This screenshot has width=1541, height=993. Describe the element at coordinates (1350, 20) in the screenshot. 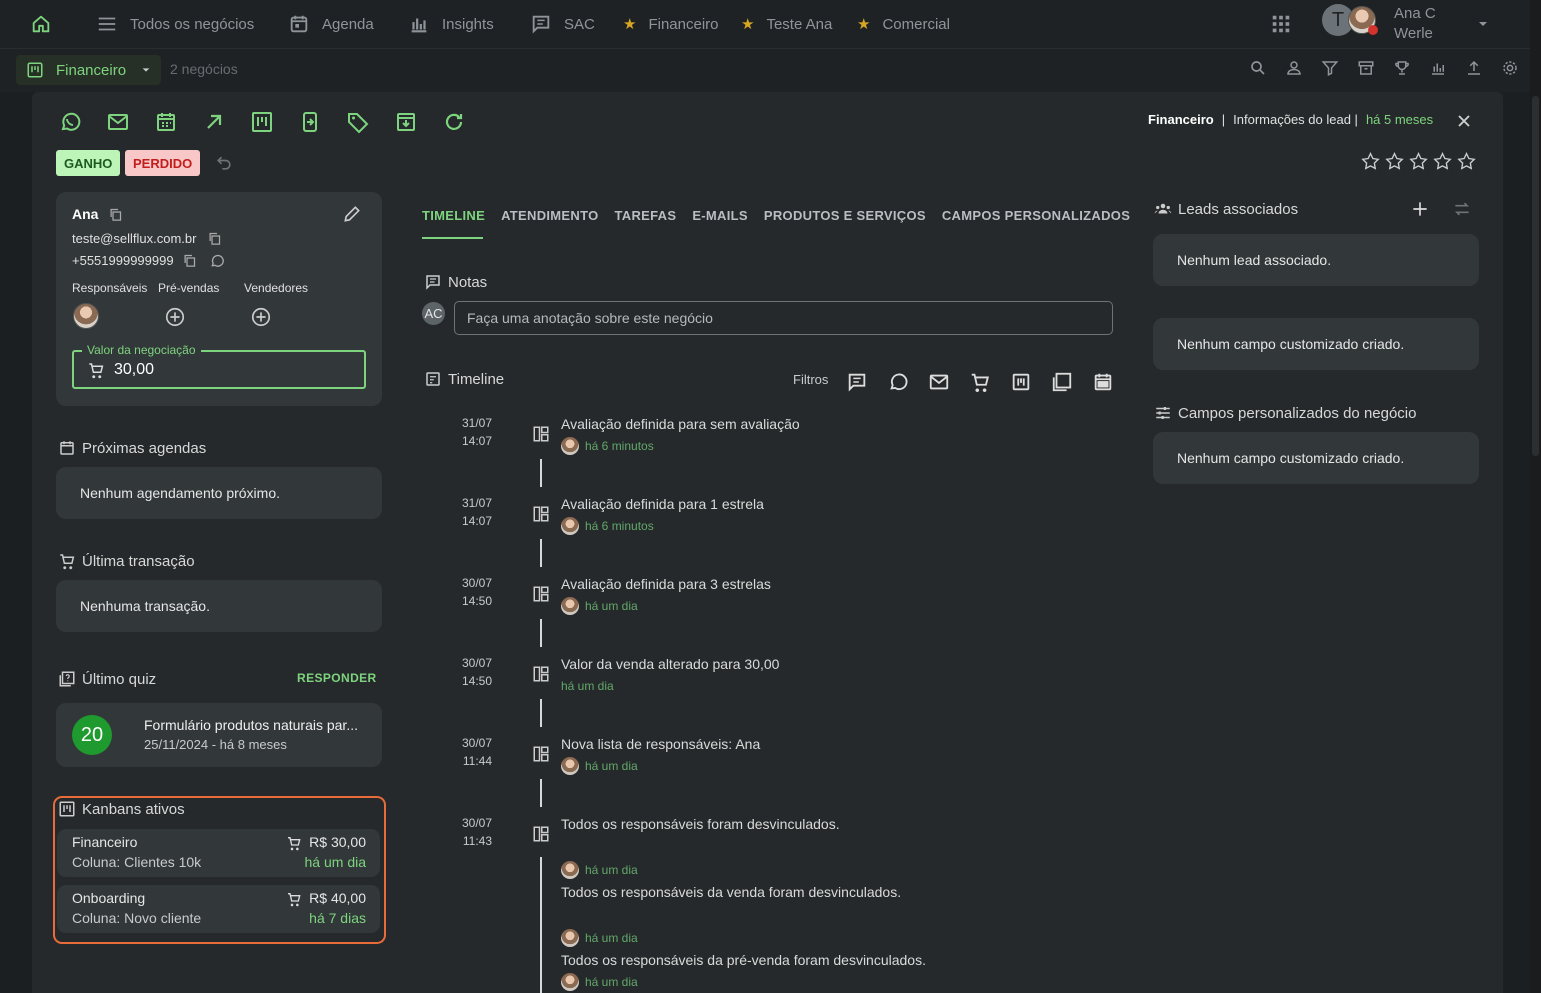

I see `user-menu: T` at that location.